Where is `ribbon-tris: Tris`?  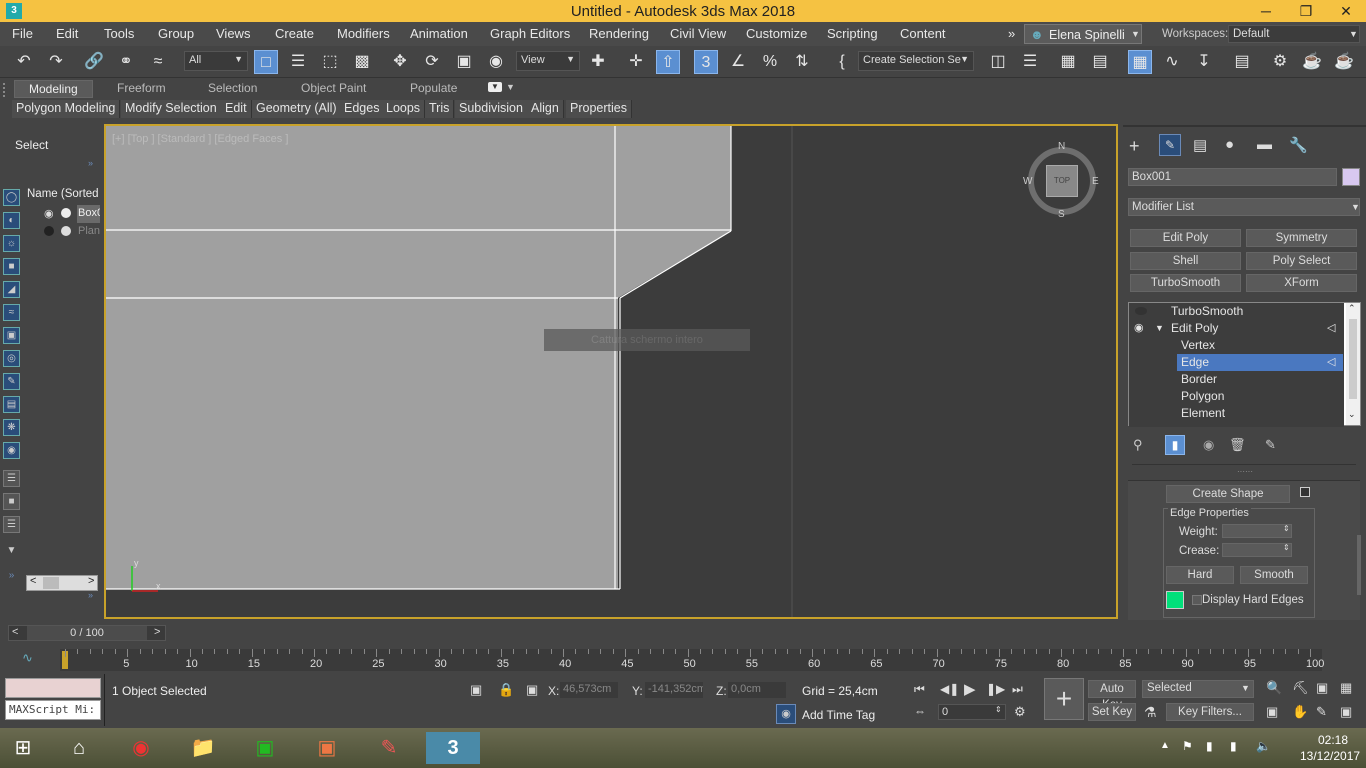 ribbon-tris: Tris is located at coordinates (440, 109).